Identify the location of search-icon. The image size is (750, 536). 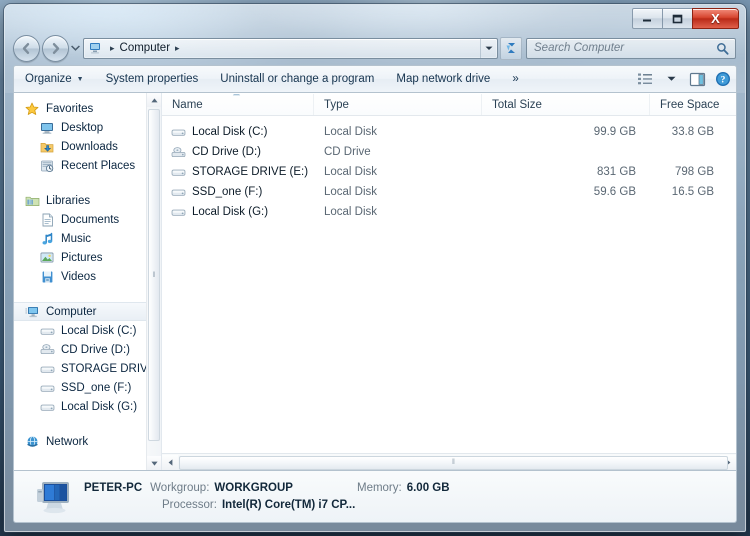
(725, 48).